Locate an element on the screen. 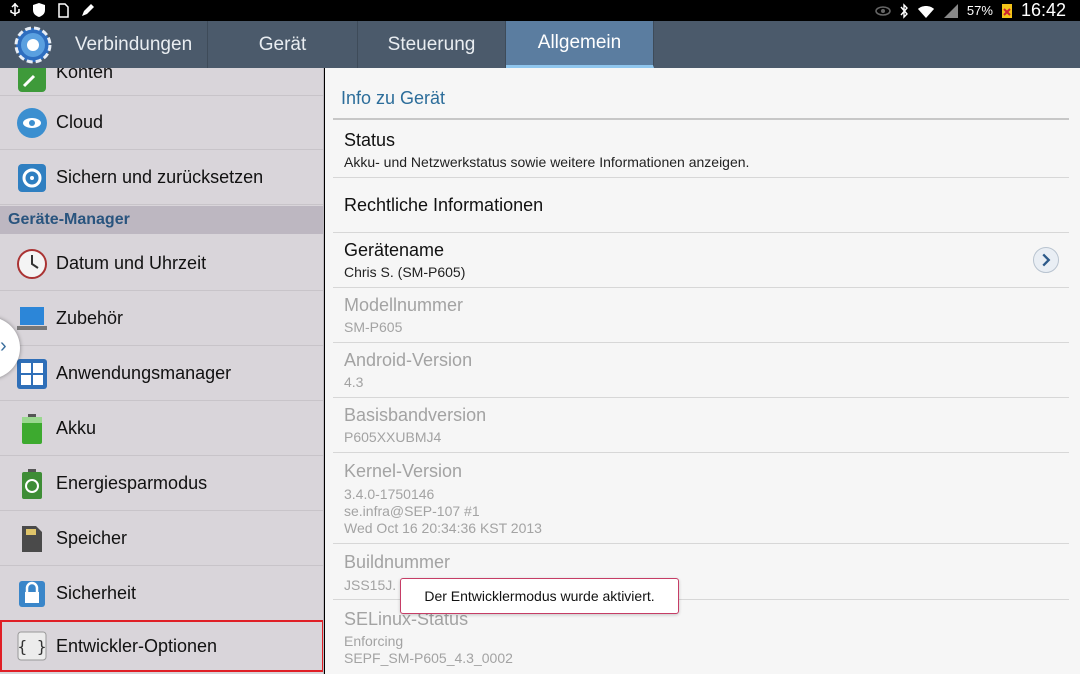 The image size is (1080, 674). row-title: Basisbandversion is located at coordinates (415, 415).